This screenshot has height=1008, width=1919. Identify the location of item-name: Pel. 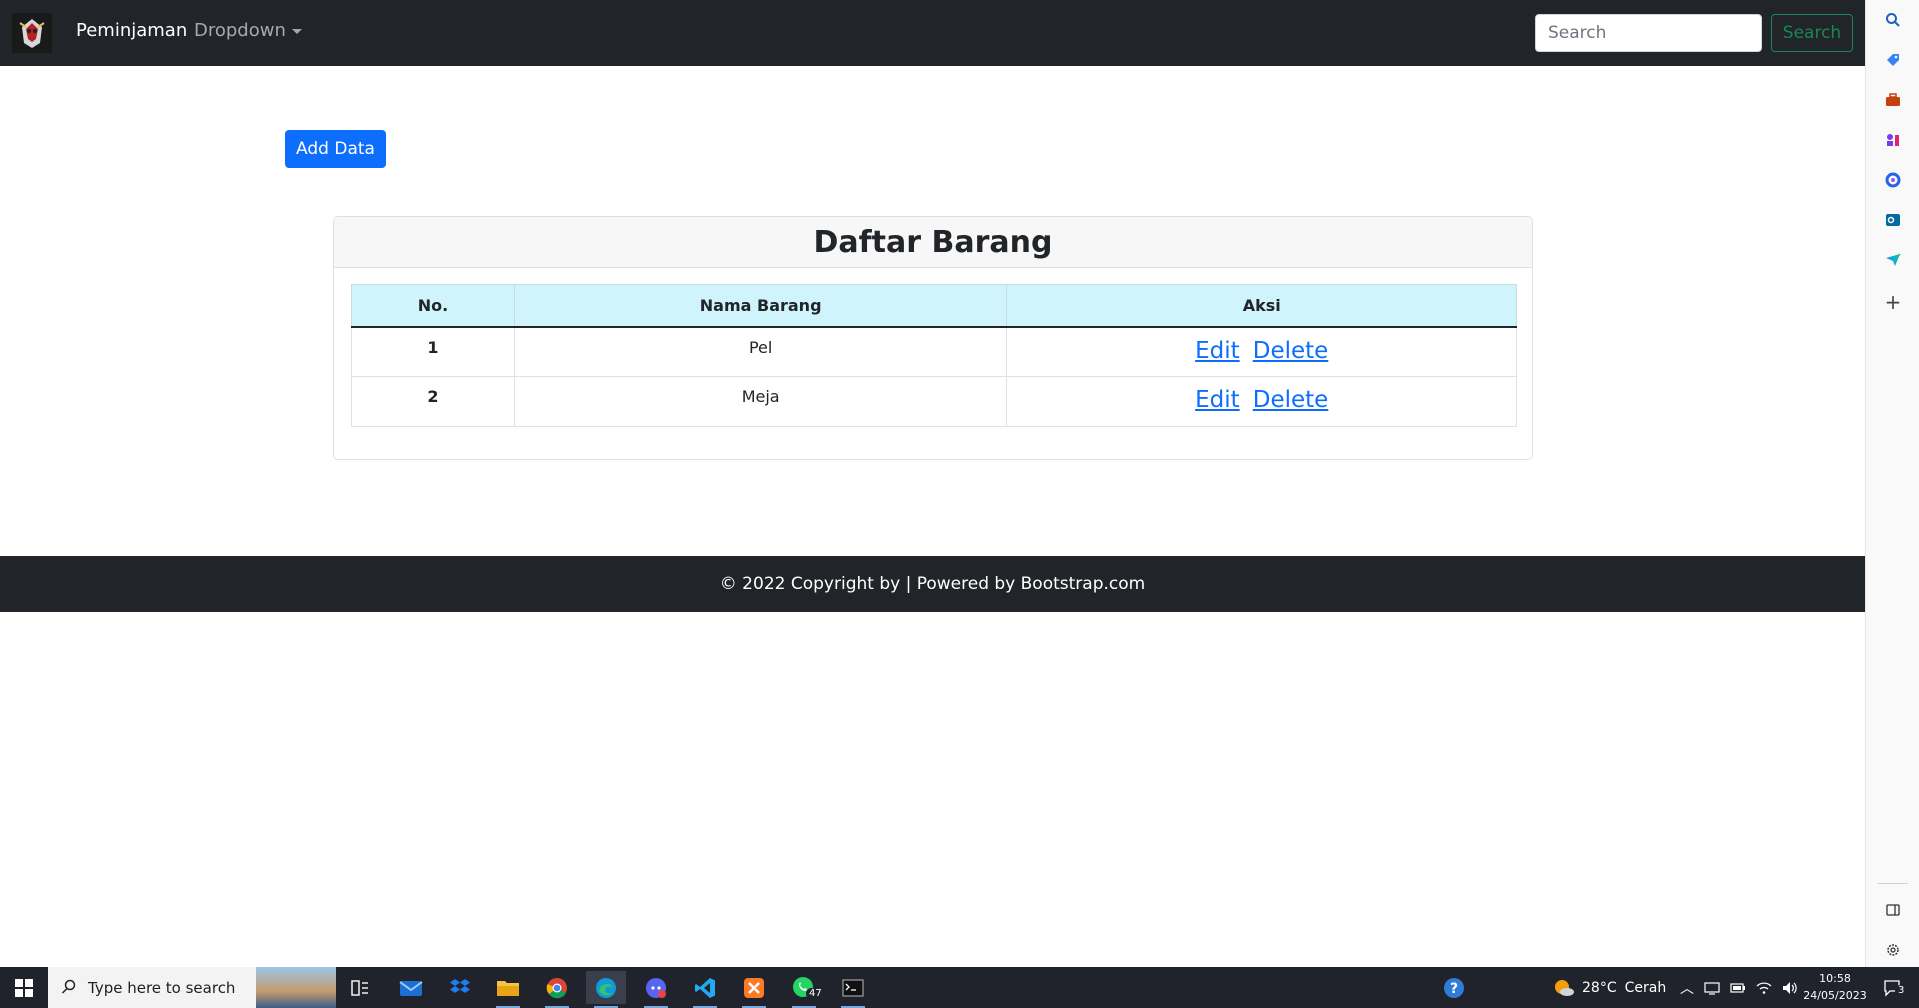
(760, 351).